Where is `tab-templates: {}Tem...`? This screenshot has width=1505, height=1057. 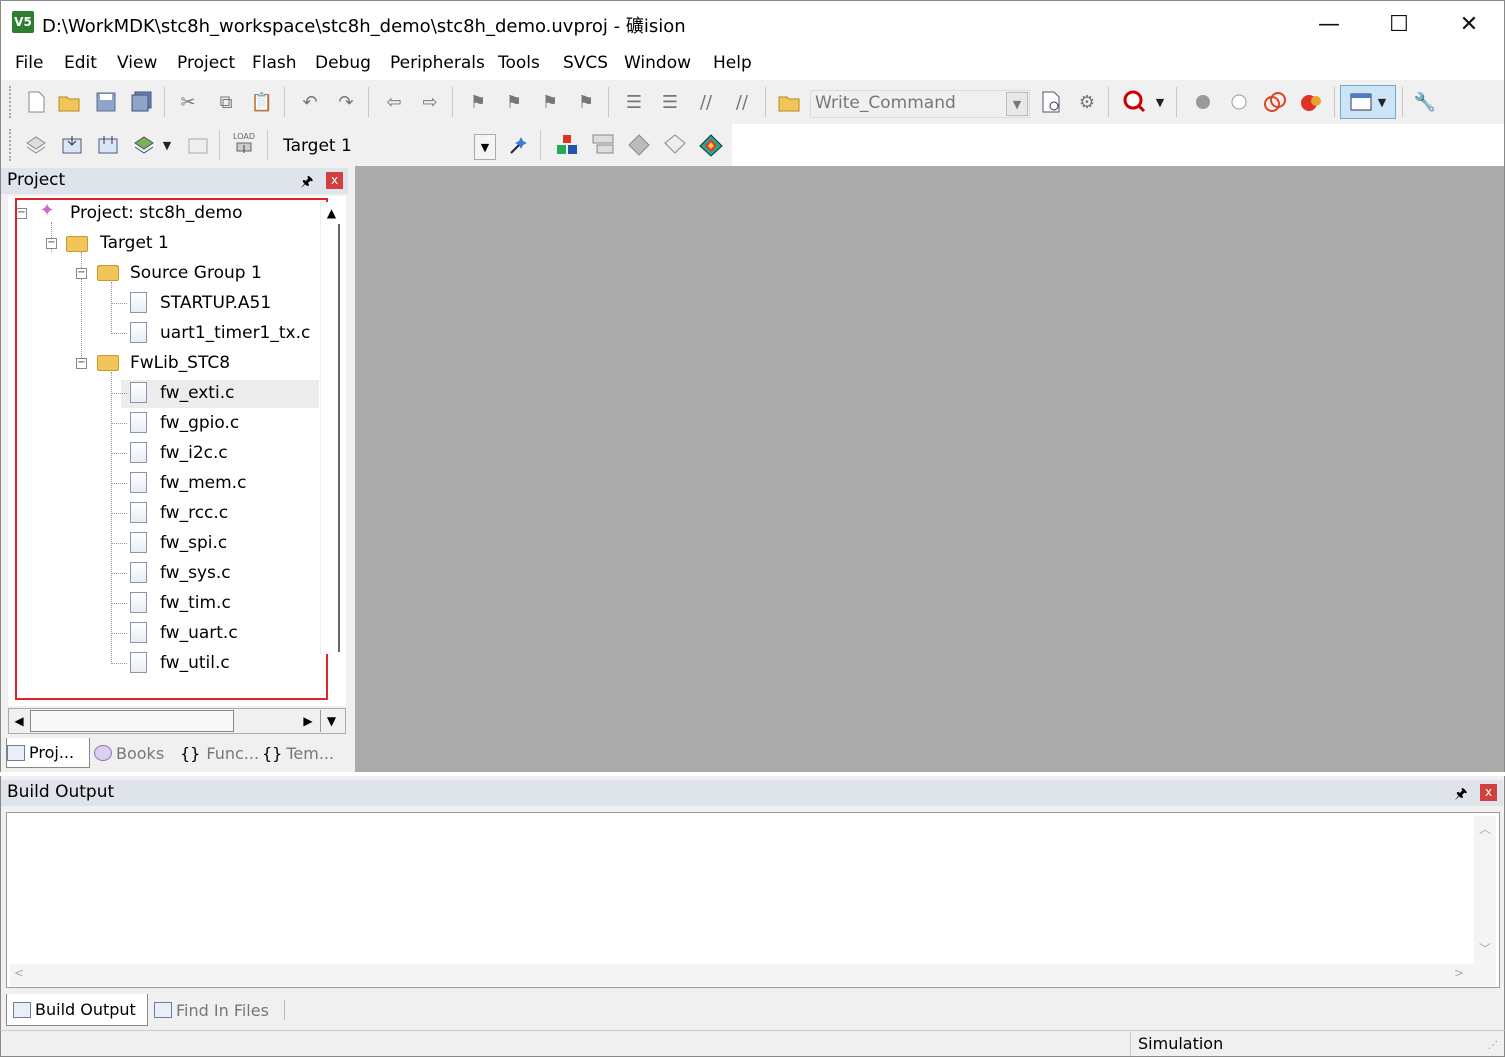 tab-templates: {}Tem... is located at coordinates (298, 753).